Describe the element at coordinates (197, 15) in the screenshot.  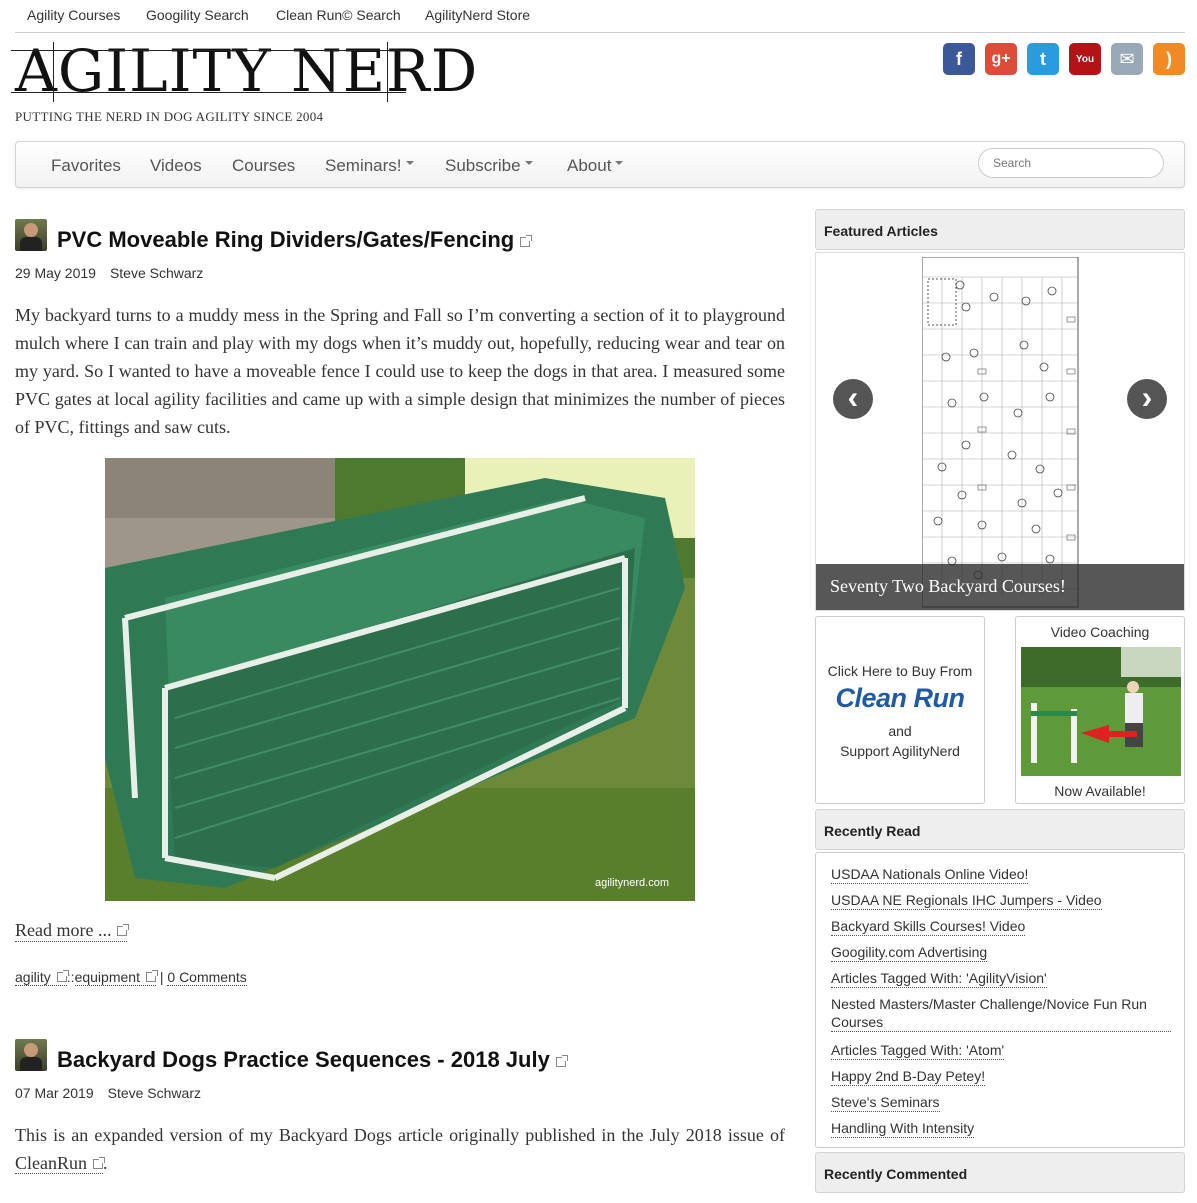
I see `top-link-googility-search: Googility Search` at that location.